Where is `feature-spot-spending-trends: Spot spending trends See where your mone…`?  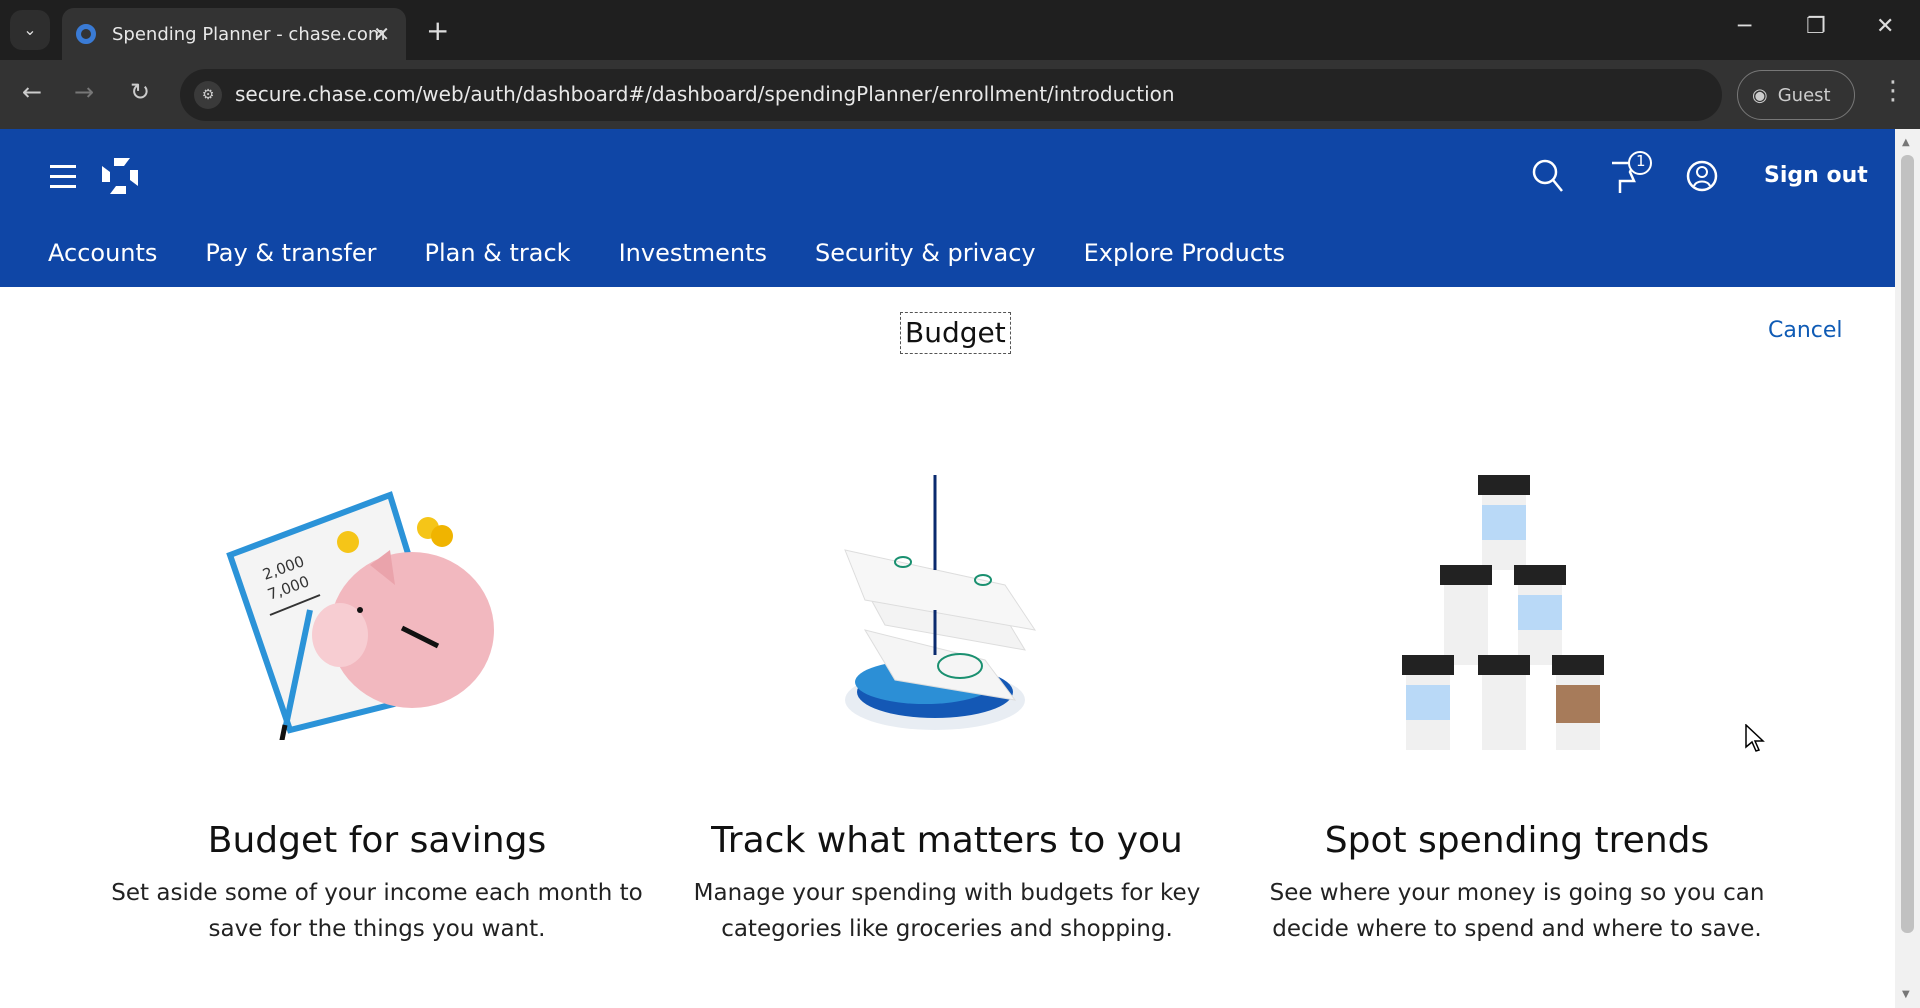
feature-spot-spending-trends: Spot spending trends See where your mone… is located at coordinates (1517, 883).